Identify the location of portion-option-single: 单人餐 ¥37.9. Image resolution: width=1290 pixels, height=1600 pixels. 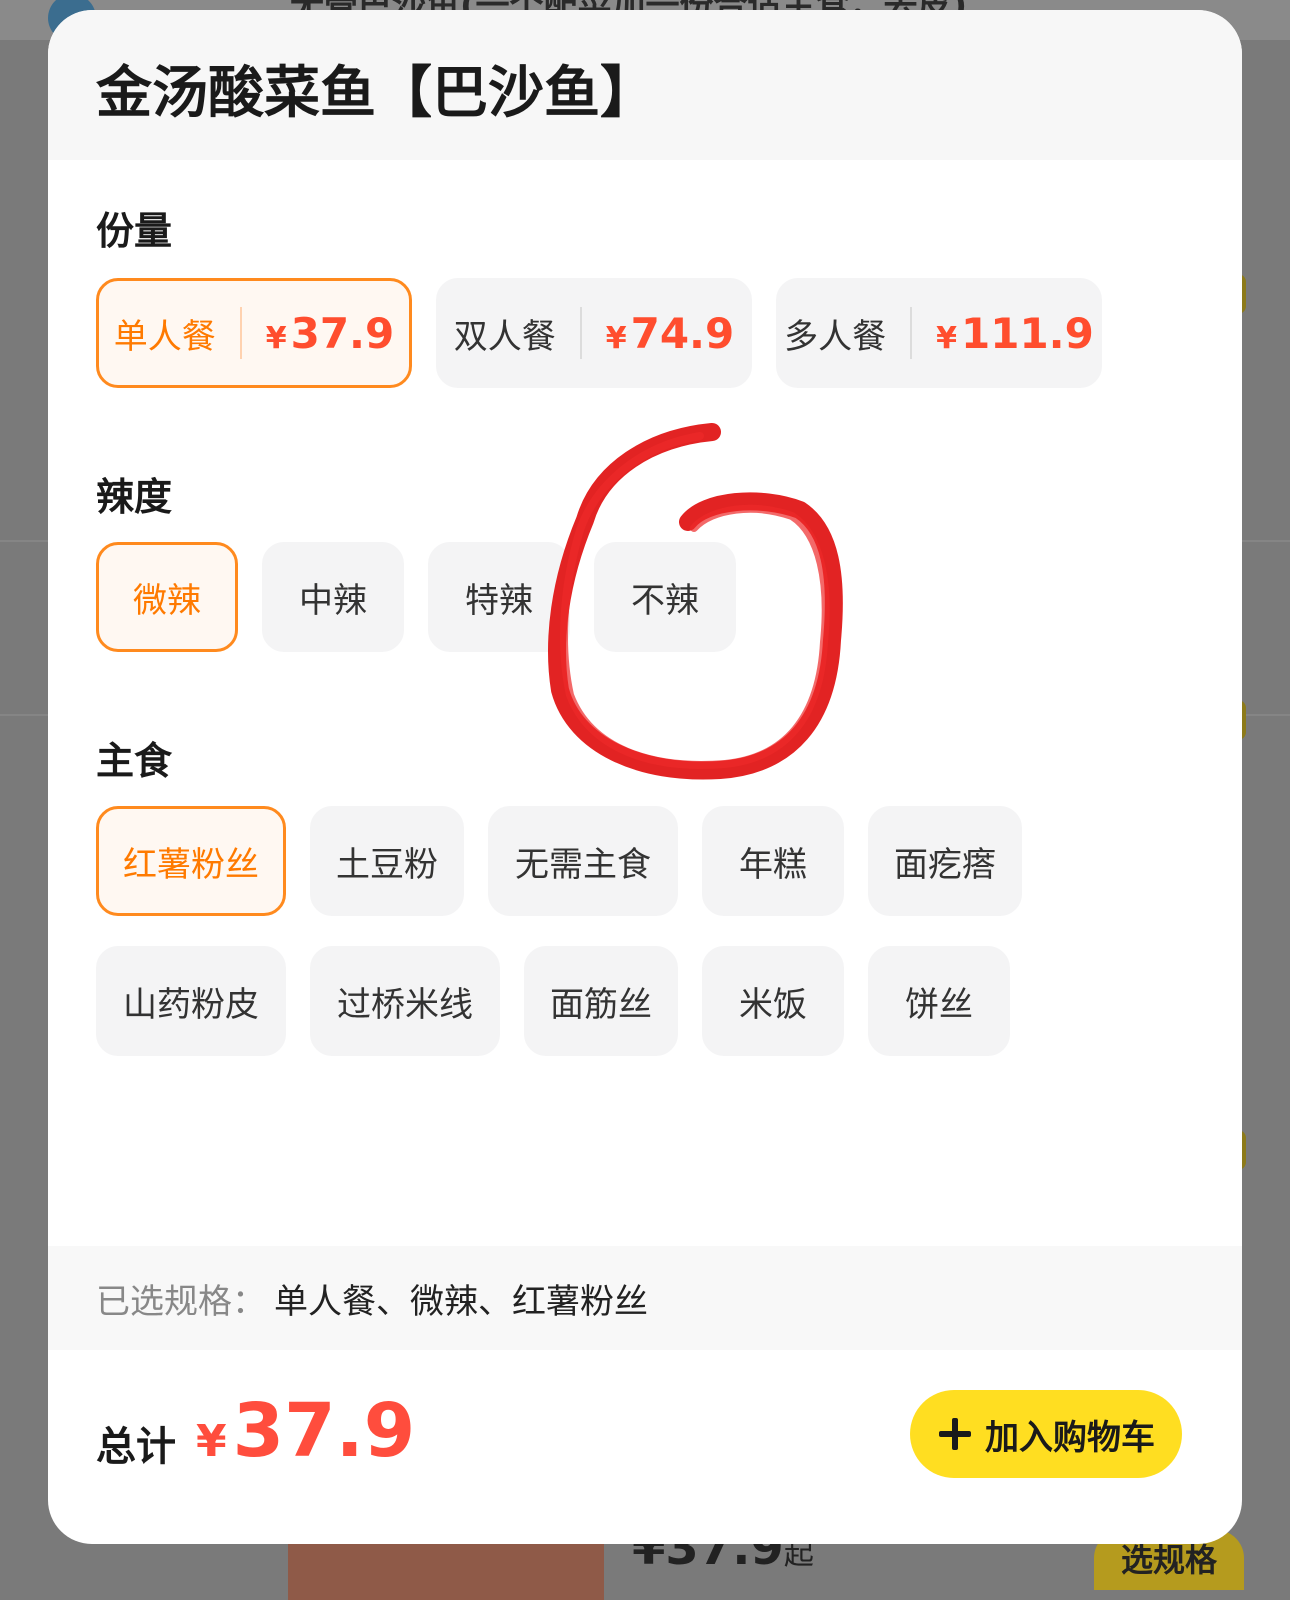
(254, 333).